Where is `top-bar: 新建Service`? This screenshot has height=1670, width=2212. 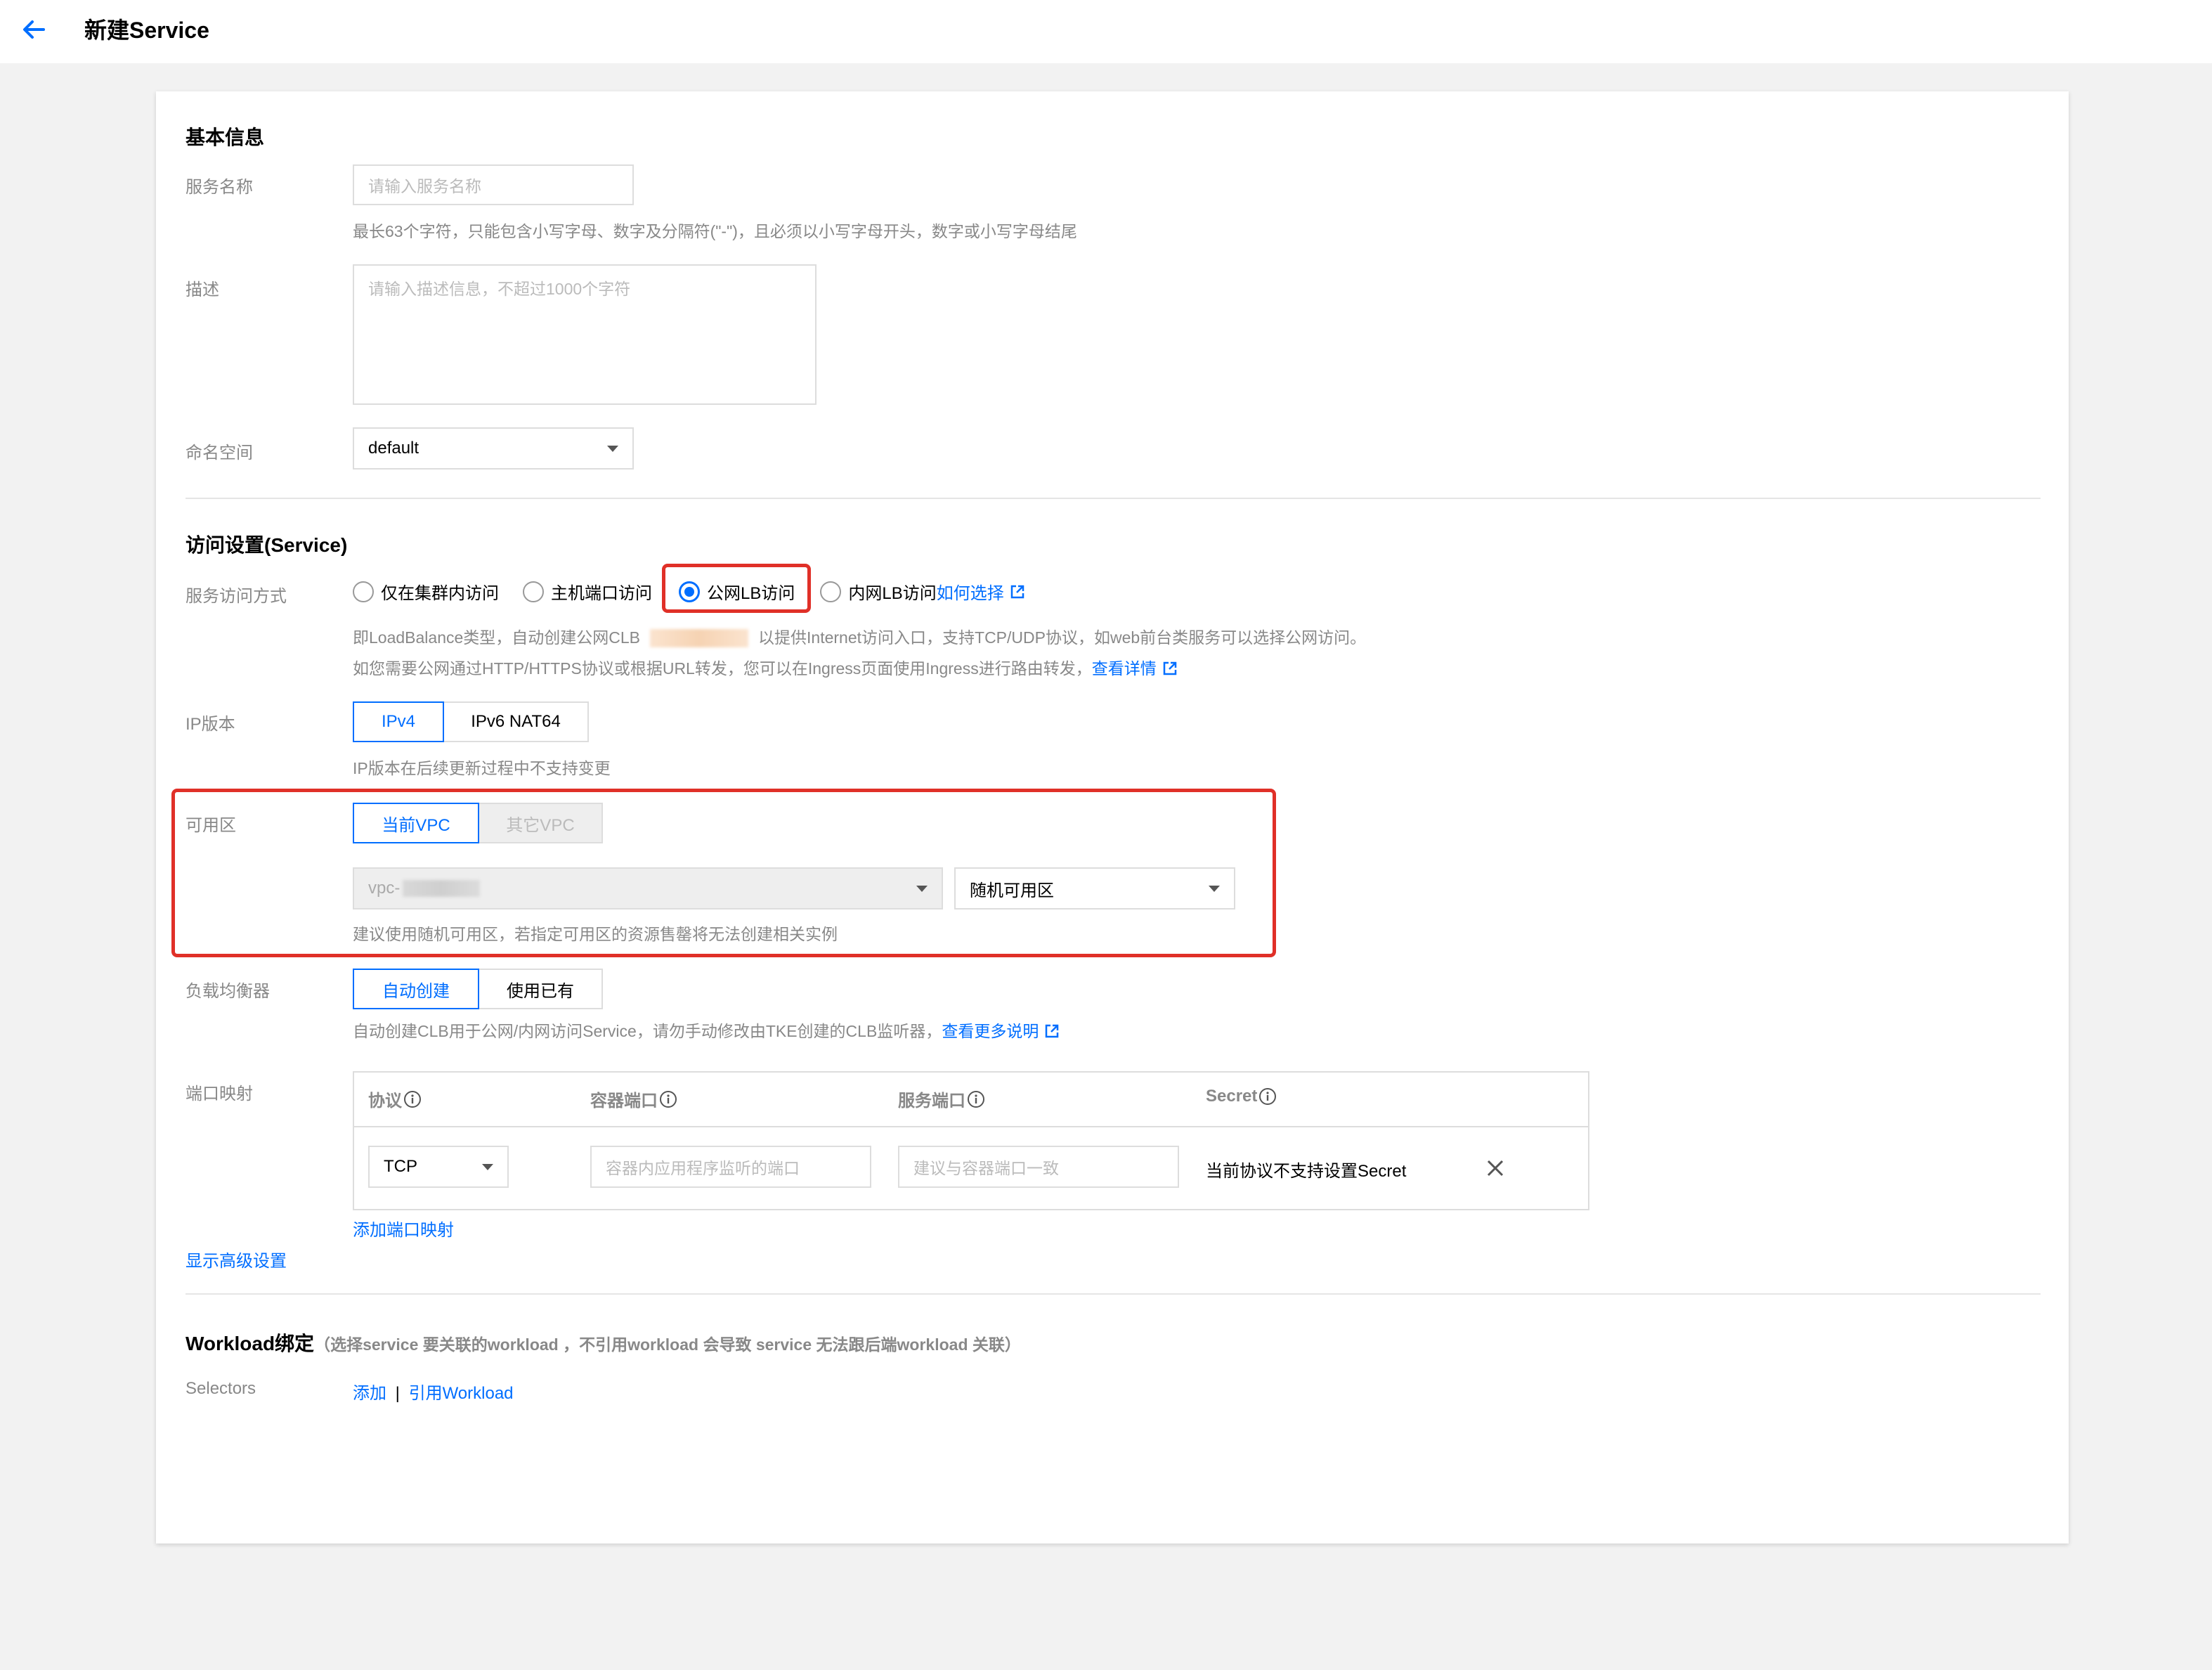 top-bar: 新建Service is located at coordinates (1106, 31).